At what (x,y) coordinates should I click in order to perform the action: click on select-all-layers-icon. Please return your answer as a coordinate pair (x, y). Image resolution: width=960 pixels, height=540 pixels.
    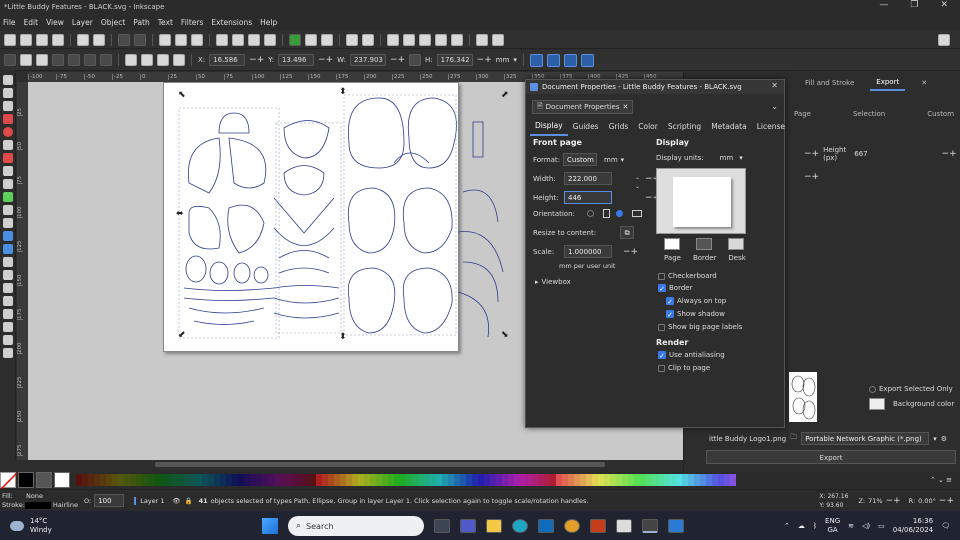
    Looking at the image, I should click on (26, 60).